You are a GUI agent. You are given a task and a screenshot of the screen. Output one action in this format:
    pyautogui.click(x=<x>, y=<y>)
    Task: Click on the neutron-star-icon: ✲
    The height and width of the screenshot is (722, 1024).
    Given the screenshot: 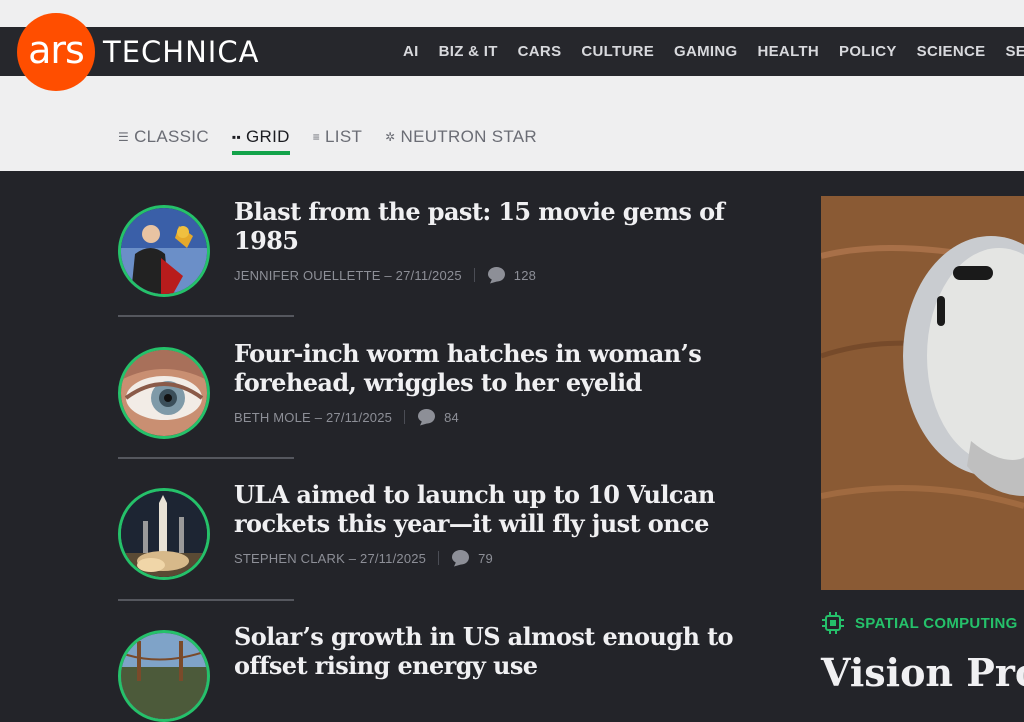 What is the action you would take?
    pyautogui.click(x=390, y=137)
    